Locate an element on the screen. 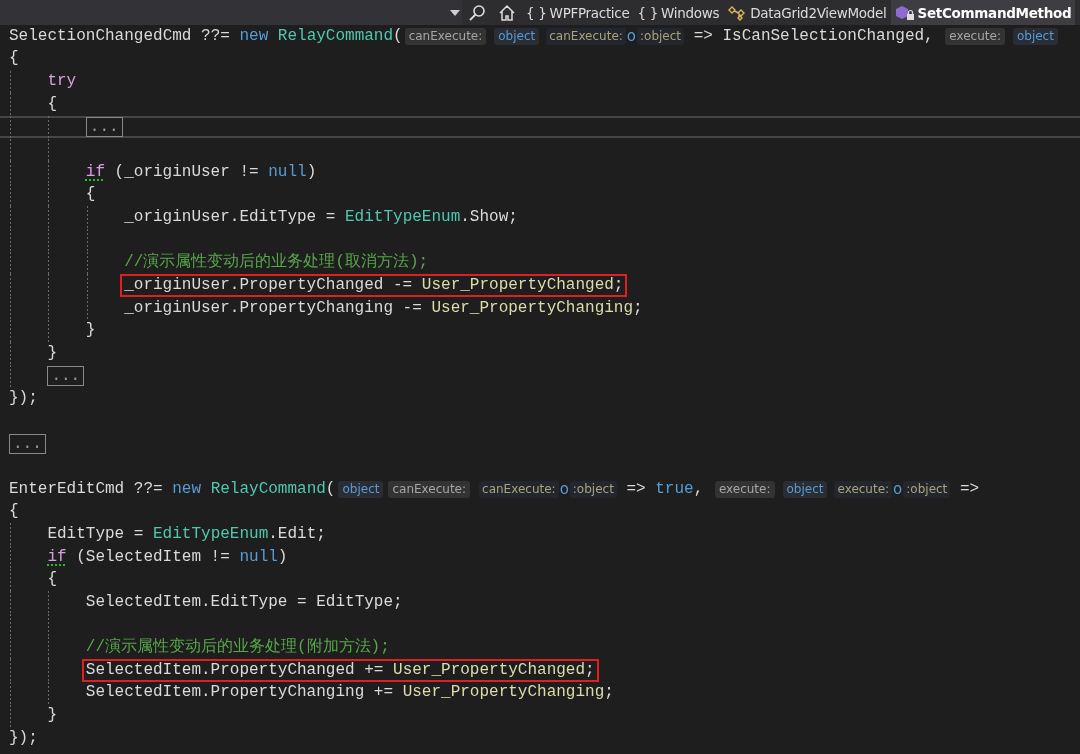  breadcrumb-item: { } Windows is located at coordinates (678, 12).